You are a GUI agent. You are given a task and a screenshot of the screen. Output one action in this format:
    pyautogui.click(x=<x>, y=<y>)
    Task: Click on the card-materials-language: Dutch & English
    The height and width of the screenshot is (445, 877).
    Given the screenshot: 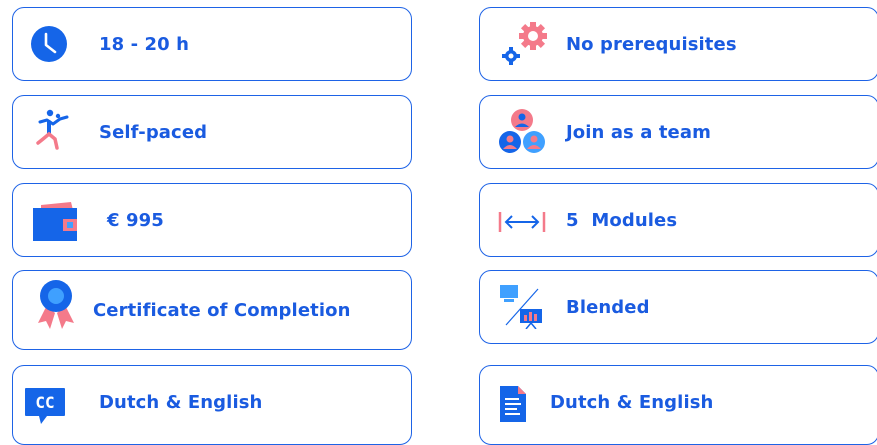 What is the action you would take?
    pyautogui.click(x=678, y=405)
    